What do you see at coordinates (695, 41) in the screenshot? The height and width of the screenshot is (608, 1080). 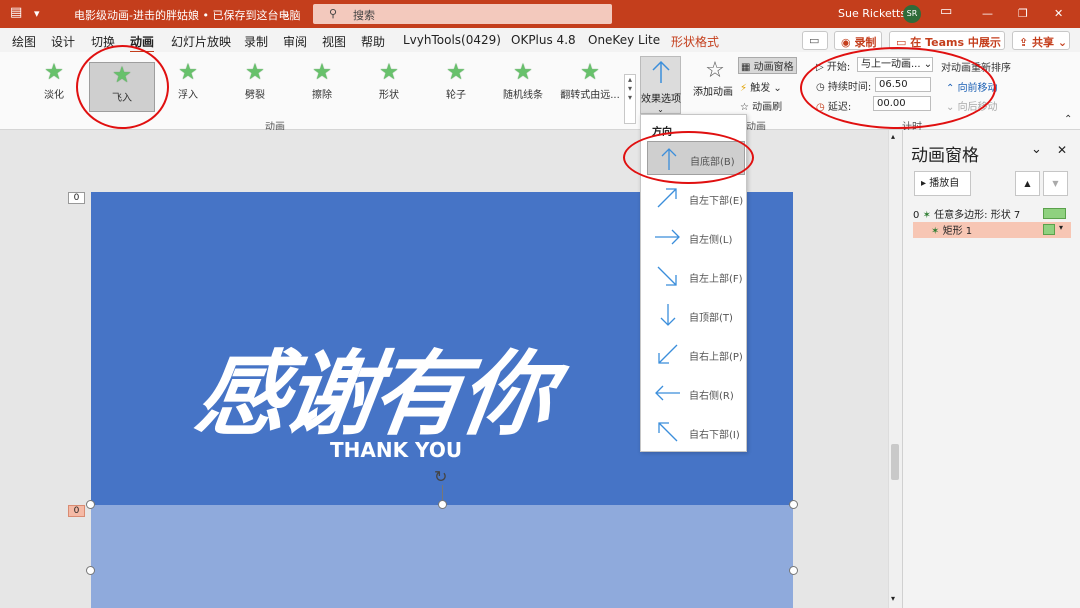 I see `tab-shape-format: 形状格式` at bounding box center [695, 41].